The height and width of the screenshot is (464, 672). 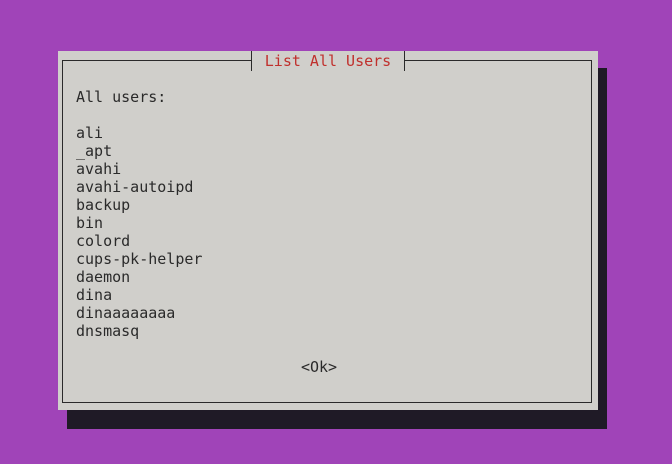 What do you see at coordinates (126, 313) in the screenshot?
I see `list-item: dinaaaaaaaa` at bounding box center [126, 313].